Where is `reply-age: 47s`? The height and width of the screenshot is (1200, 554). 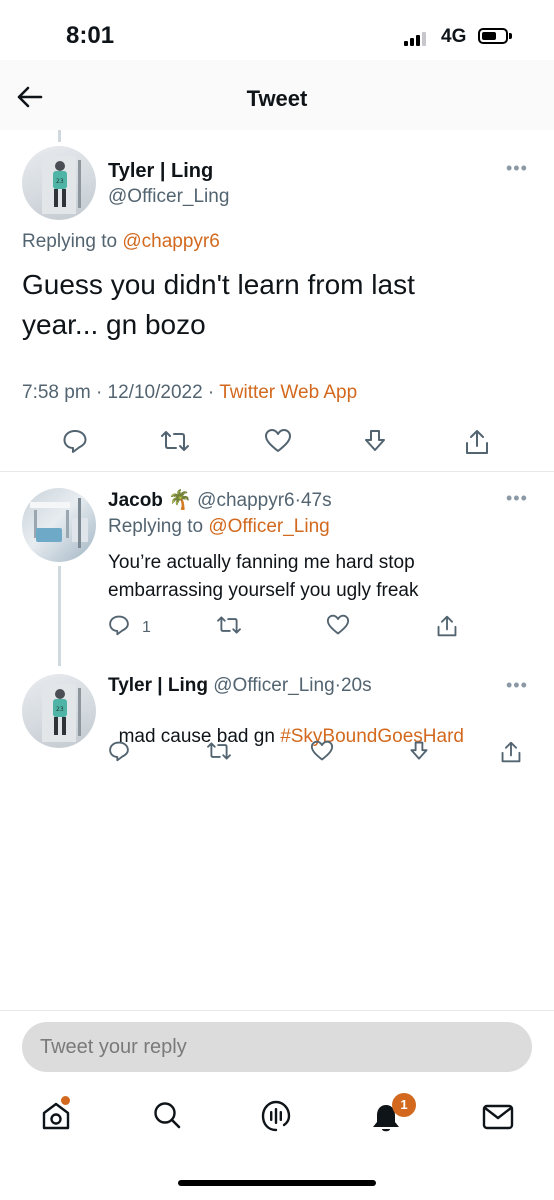 reply-age: 47s is located at coordinates (316, 500).